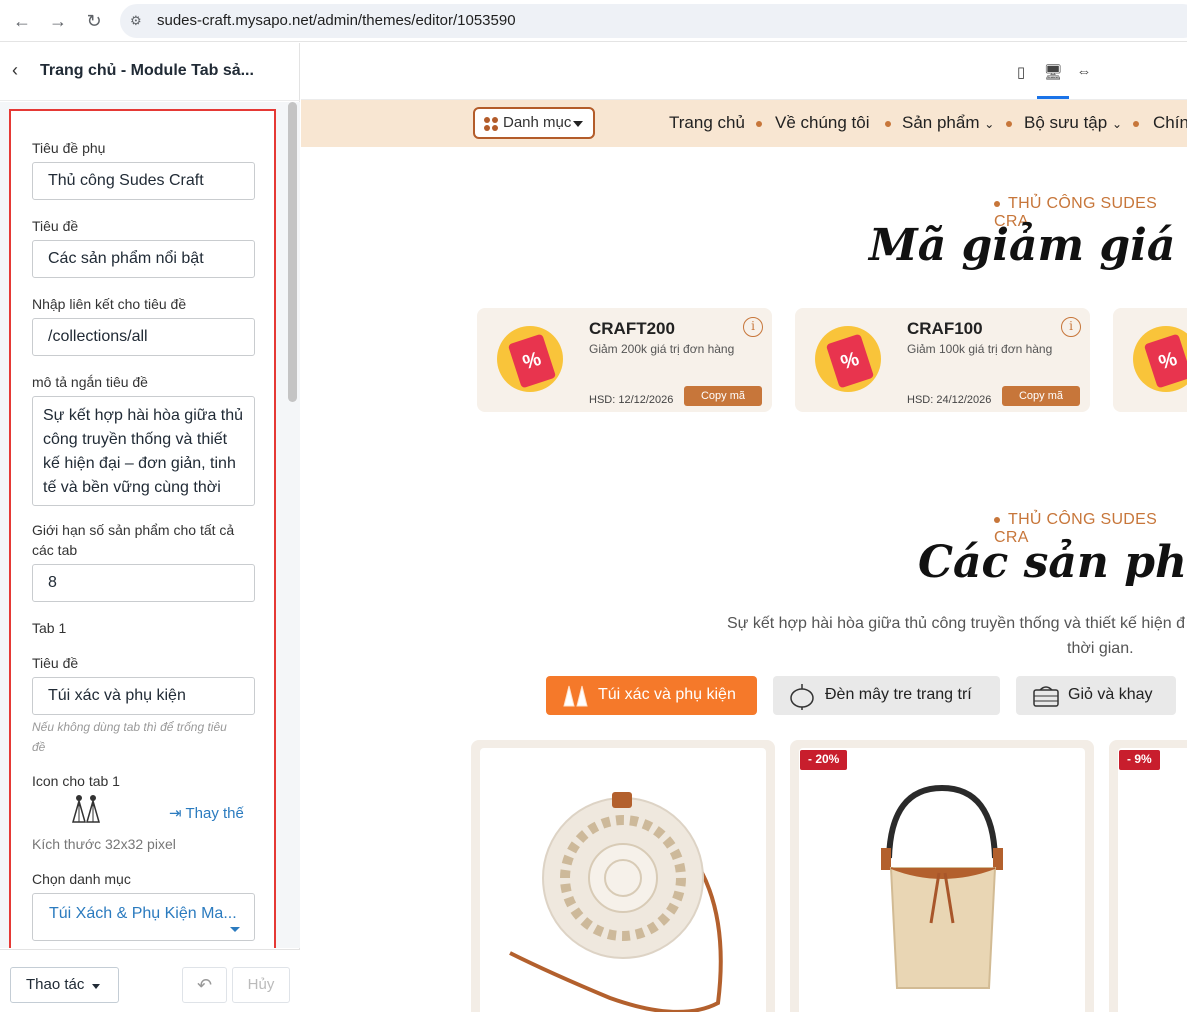 Image resolution: width=1187 pixels, height=1012 pixels. Describe the element at coordinates (1052, 562) in the screenshot. I see `products-section-title: Các sản phẩm n` at that location.